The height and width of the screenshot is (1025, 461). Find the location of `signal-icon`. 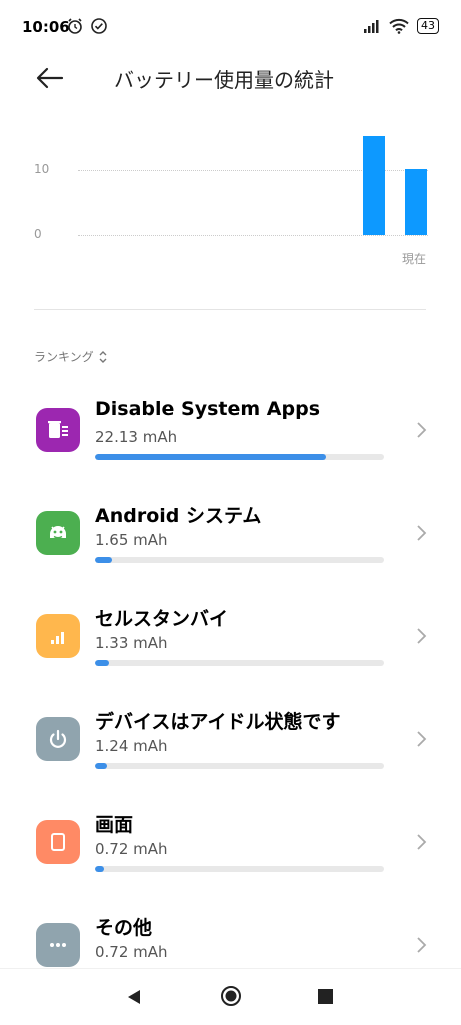

signal-icon is located at coordinates (57, 638).